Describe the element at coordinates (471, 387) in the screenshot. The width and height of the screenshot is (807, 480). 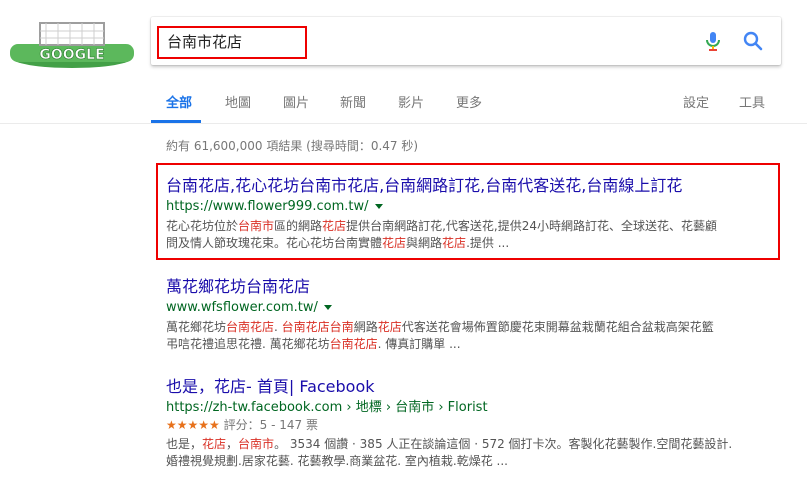
I see `result-title-link: 也是，花店- 首頁| Facebook` at that location.